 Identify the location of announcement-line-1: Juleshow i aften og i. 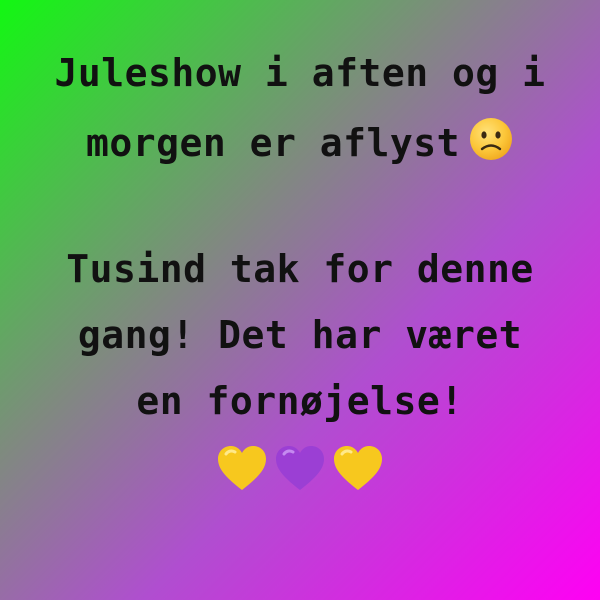
(300, 73).